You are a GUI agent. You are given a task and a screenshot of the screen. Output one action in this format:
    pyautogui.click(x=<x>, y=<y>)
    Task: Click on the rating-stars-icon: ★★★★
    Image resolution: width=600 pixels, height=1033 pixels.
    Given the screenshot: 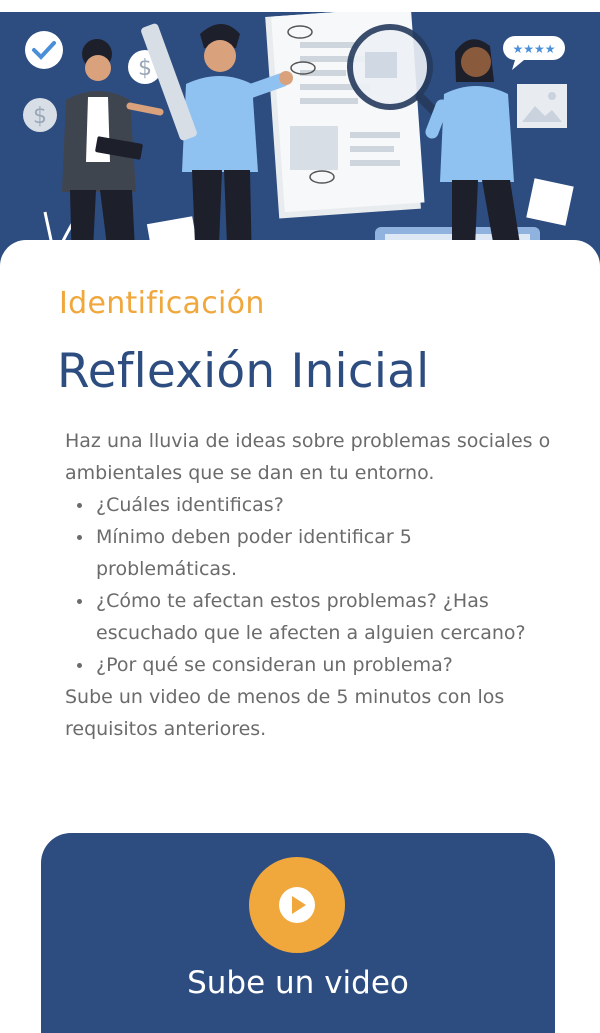 What is the action you would take?
    pyautogui.click(x=534, y=53)
    